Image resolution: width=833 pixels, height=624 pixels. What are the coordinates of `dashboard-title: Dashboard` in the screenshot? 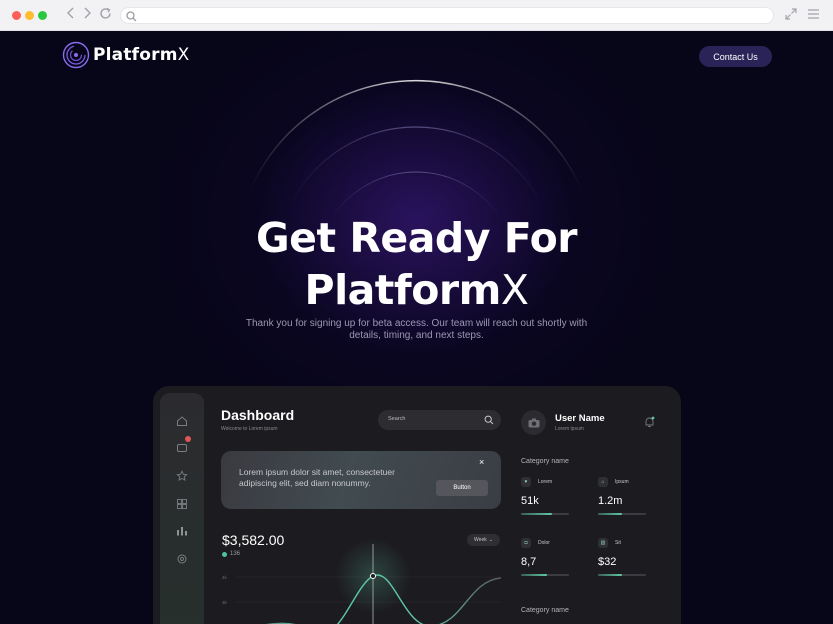 It's located at (258, 415).